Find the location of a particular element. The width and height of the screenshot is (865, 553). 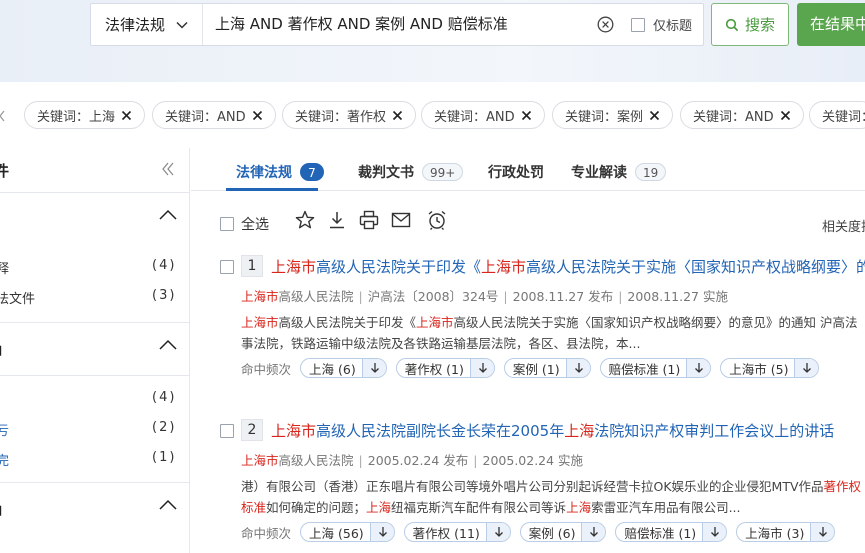

scope-dropdown: 法律法规 is located at coordinates (147, 24).